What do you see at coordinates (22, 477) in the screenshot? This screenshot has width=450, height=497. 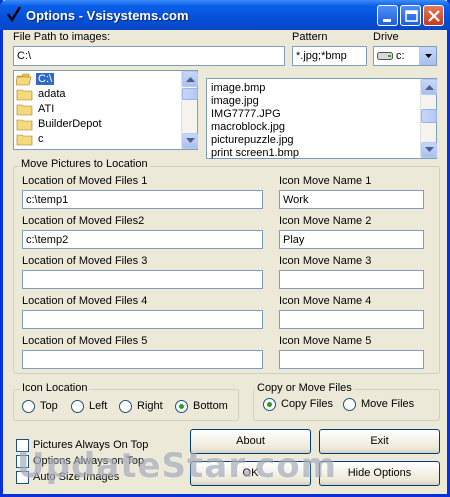 I see `checkbox-auto-size` at bounding box center [22, 477].